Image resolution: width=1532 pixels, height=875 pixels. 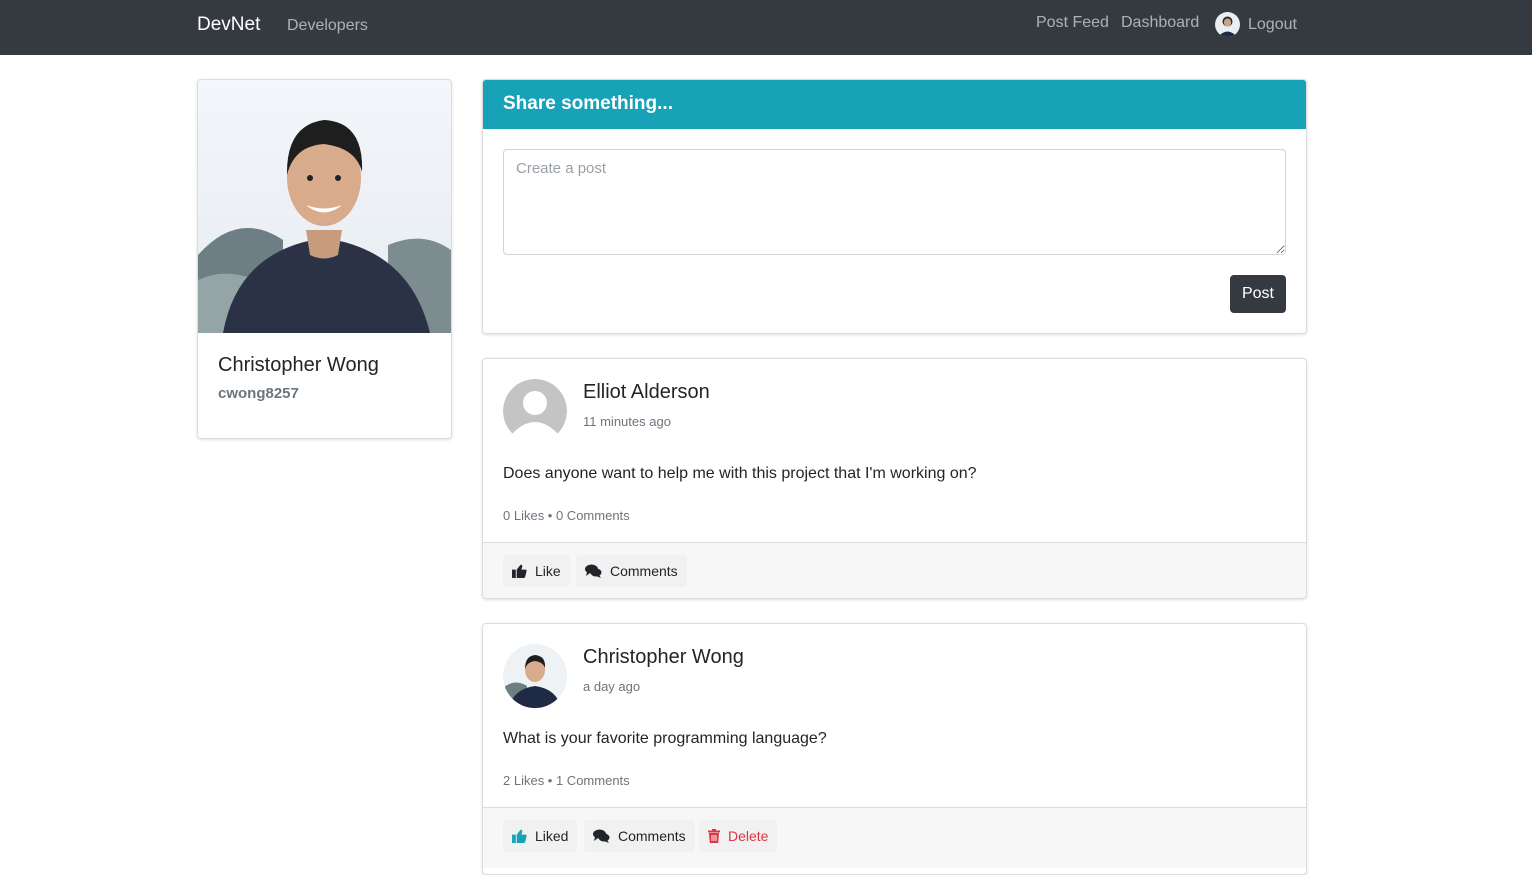 What do you see at coordinates (258, 393) in the screenshot?
I see `profile-username: cwong8257` at bounding box center [258, 393].